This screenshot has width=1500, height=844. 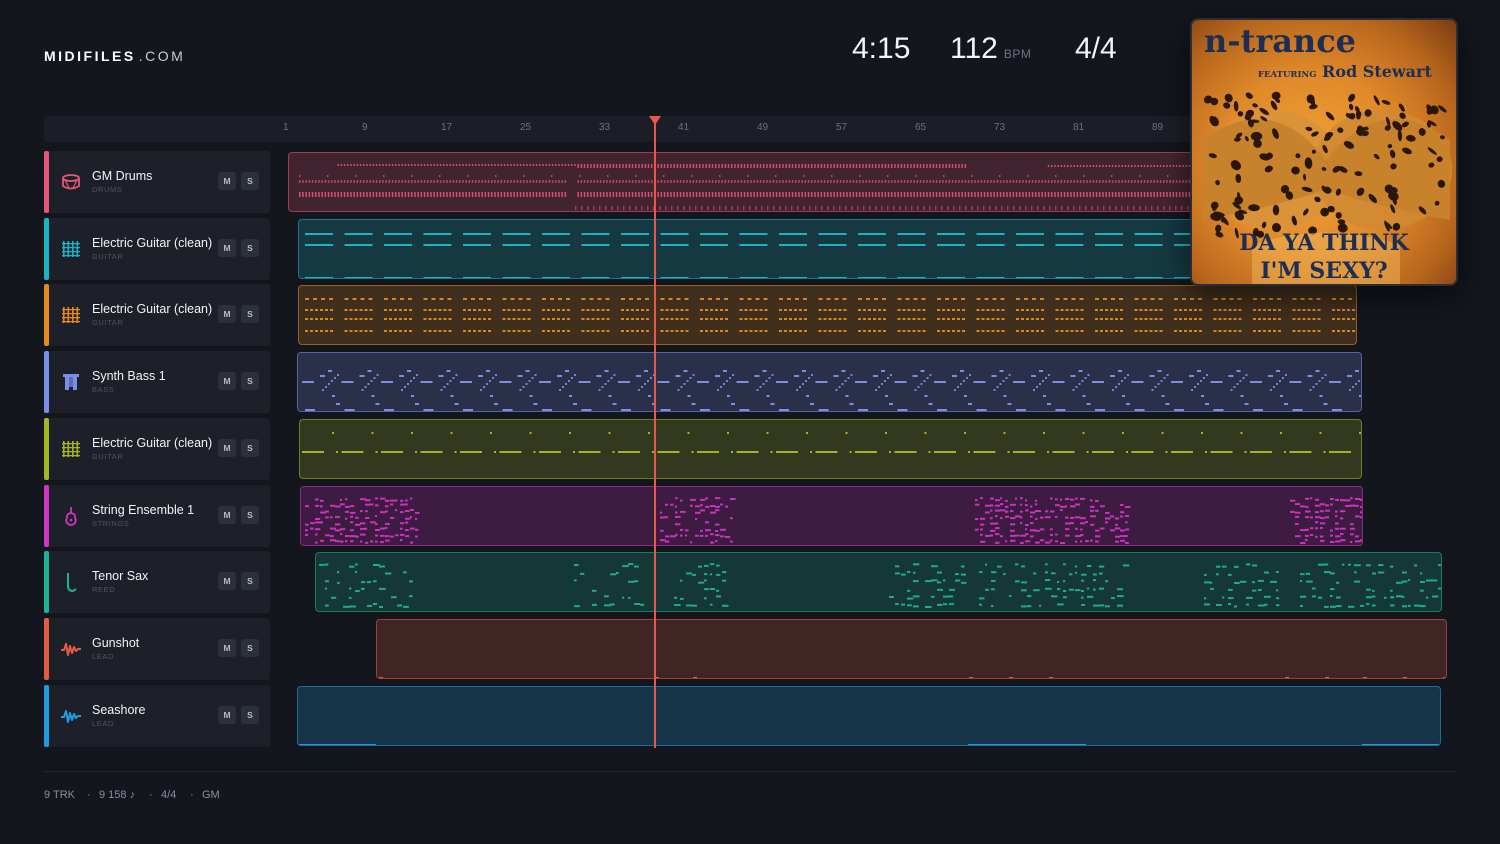 What do you see at coordinates (157, 182) in the screenshot?
I see `track-header: GM Drums DRUMS M S` at bounding box center [157, 182].